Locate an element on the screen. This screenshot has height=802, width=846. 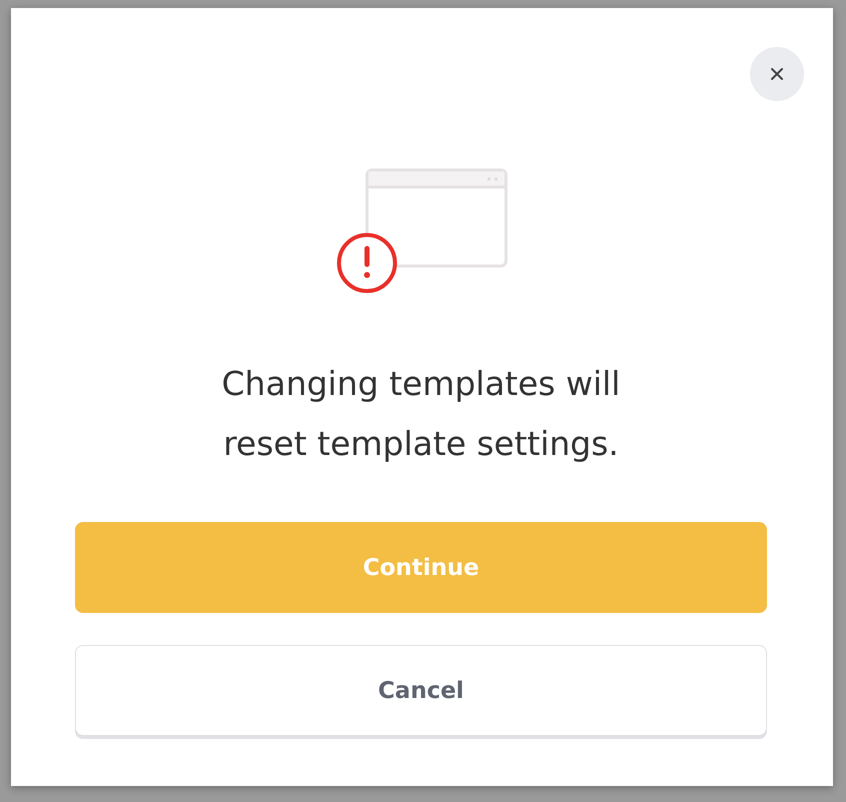
close-icon is located at coordinates (777, 74).